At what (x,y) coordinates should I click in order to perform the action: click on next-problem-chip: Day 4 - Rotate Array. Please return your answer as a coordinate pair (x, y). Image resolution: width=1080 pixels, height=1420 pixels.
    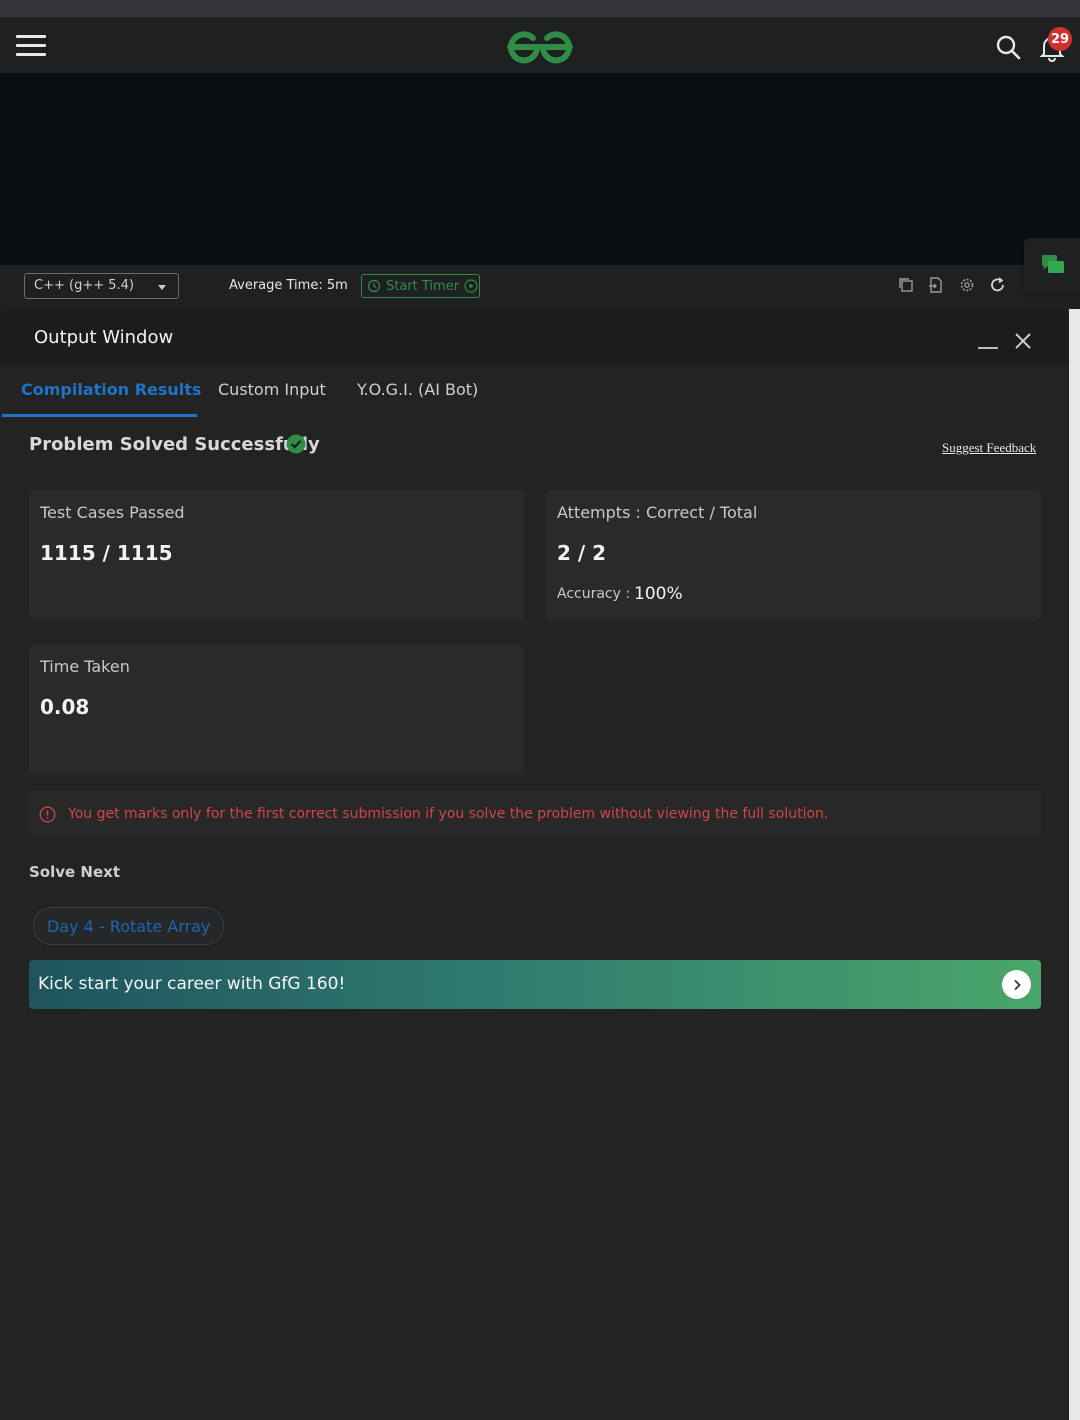
    Looking at the image, I should click on (129, 926).